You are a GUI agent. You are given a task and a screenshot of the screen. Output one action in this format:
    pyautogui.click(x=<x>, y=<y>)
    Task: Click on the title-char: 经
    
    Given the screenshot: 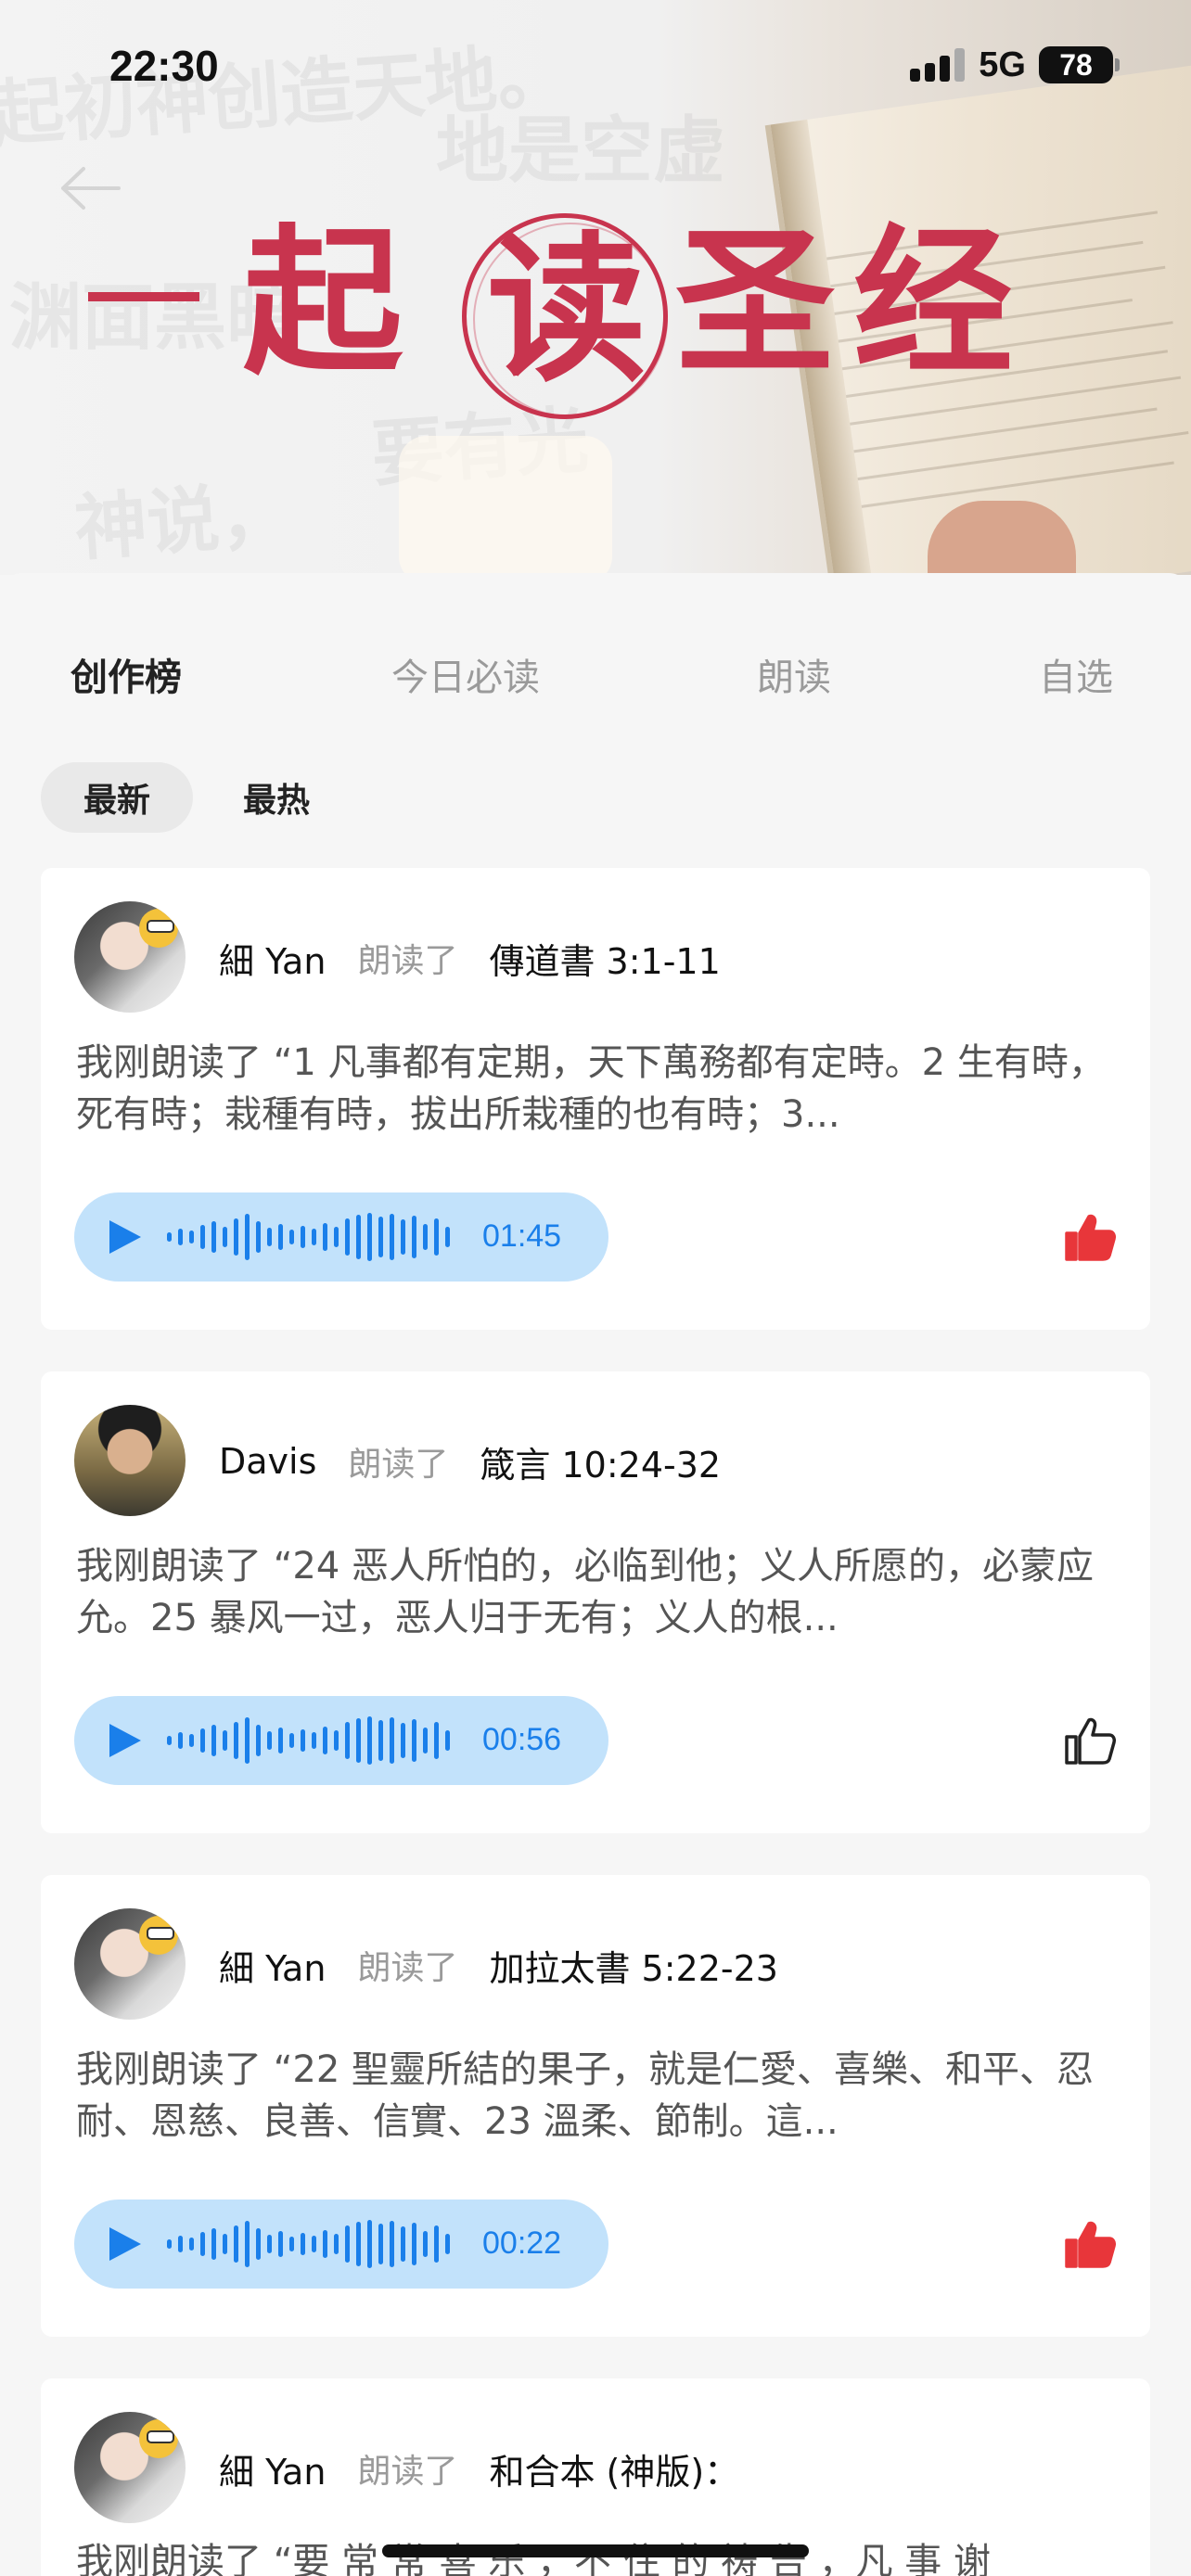 What is the action you would take?
    pyautogui.click(x=933, y=302)
    